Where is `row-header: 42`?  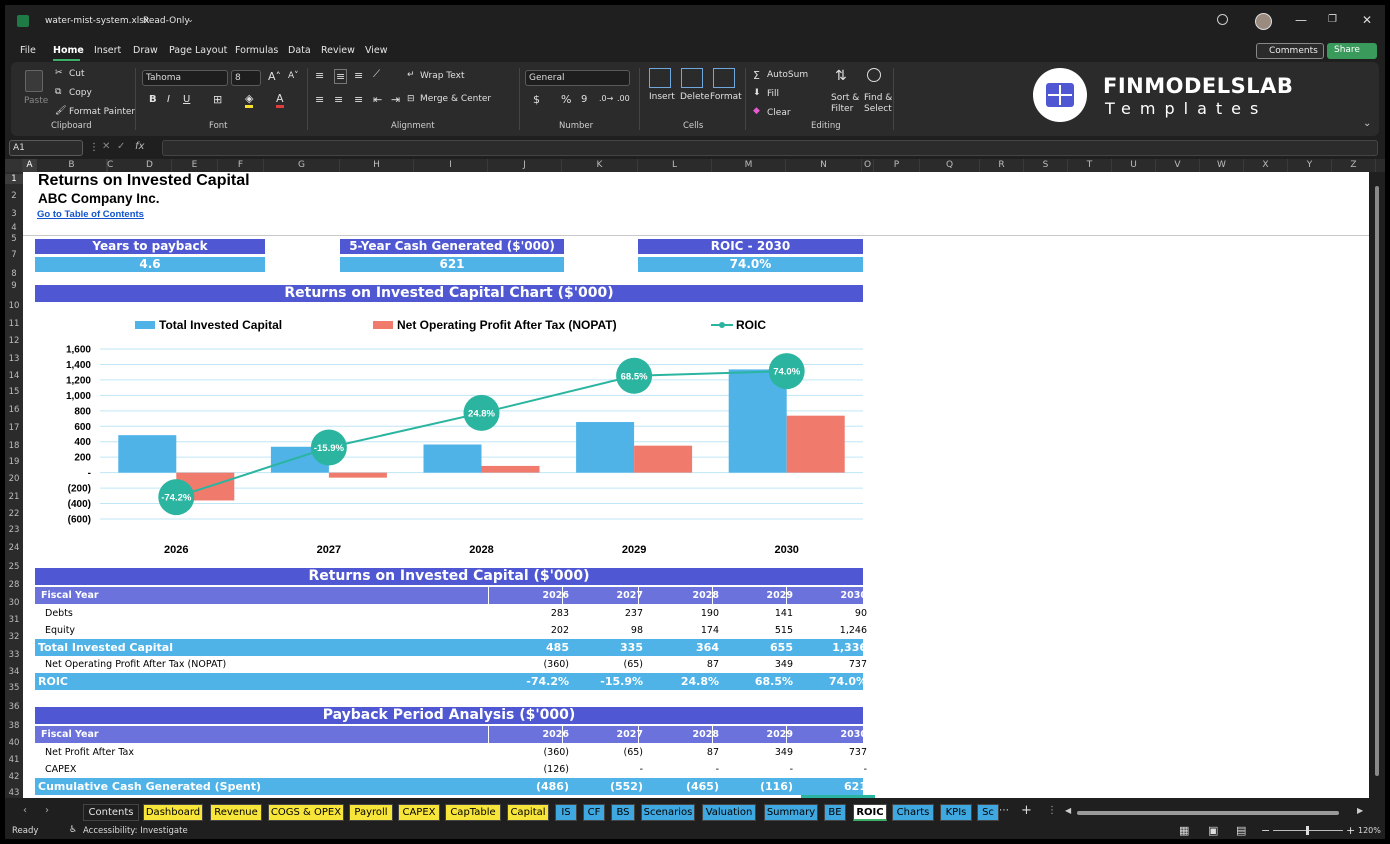 row-header: 42 is located at coordinates (14, 777).